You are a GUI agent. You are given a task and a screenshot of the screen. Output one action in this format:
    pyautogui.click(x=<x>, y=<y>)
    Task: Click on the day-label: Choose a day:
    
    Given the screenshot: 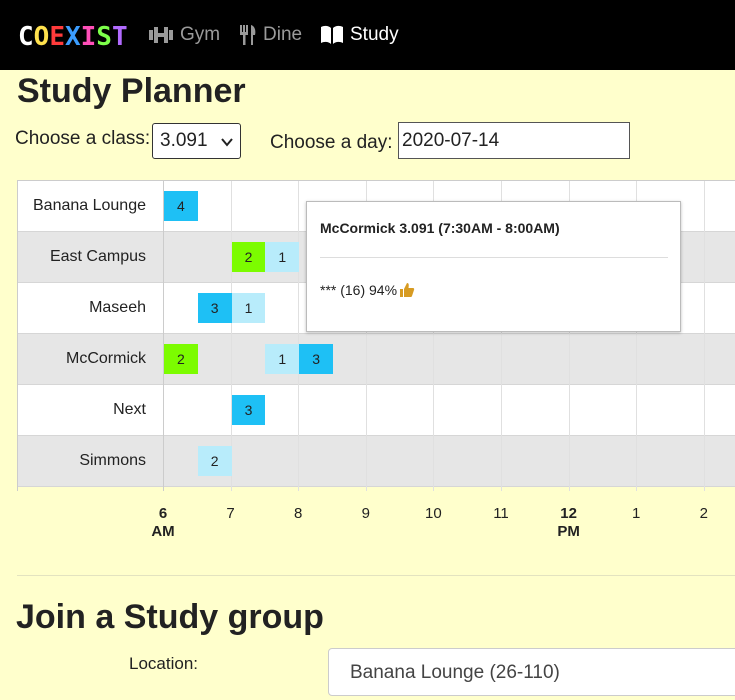 What is the action you would take?
    pyautogui.click(x=331, y=142)
    